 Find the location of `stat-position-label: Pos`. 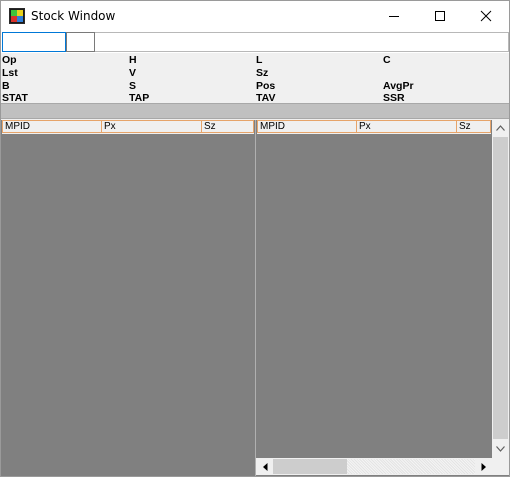

stat-position-label: Pos is located at coordinates (266, 86).